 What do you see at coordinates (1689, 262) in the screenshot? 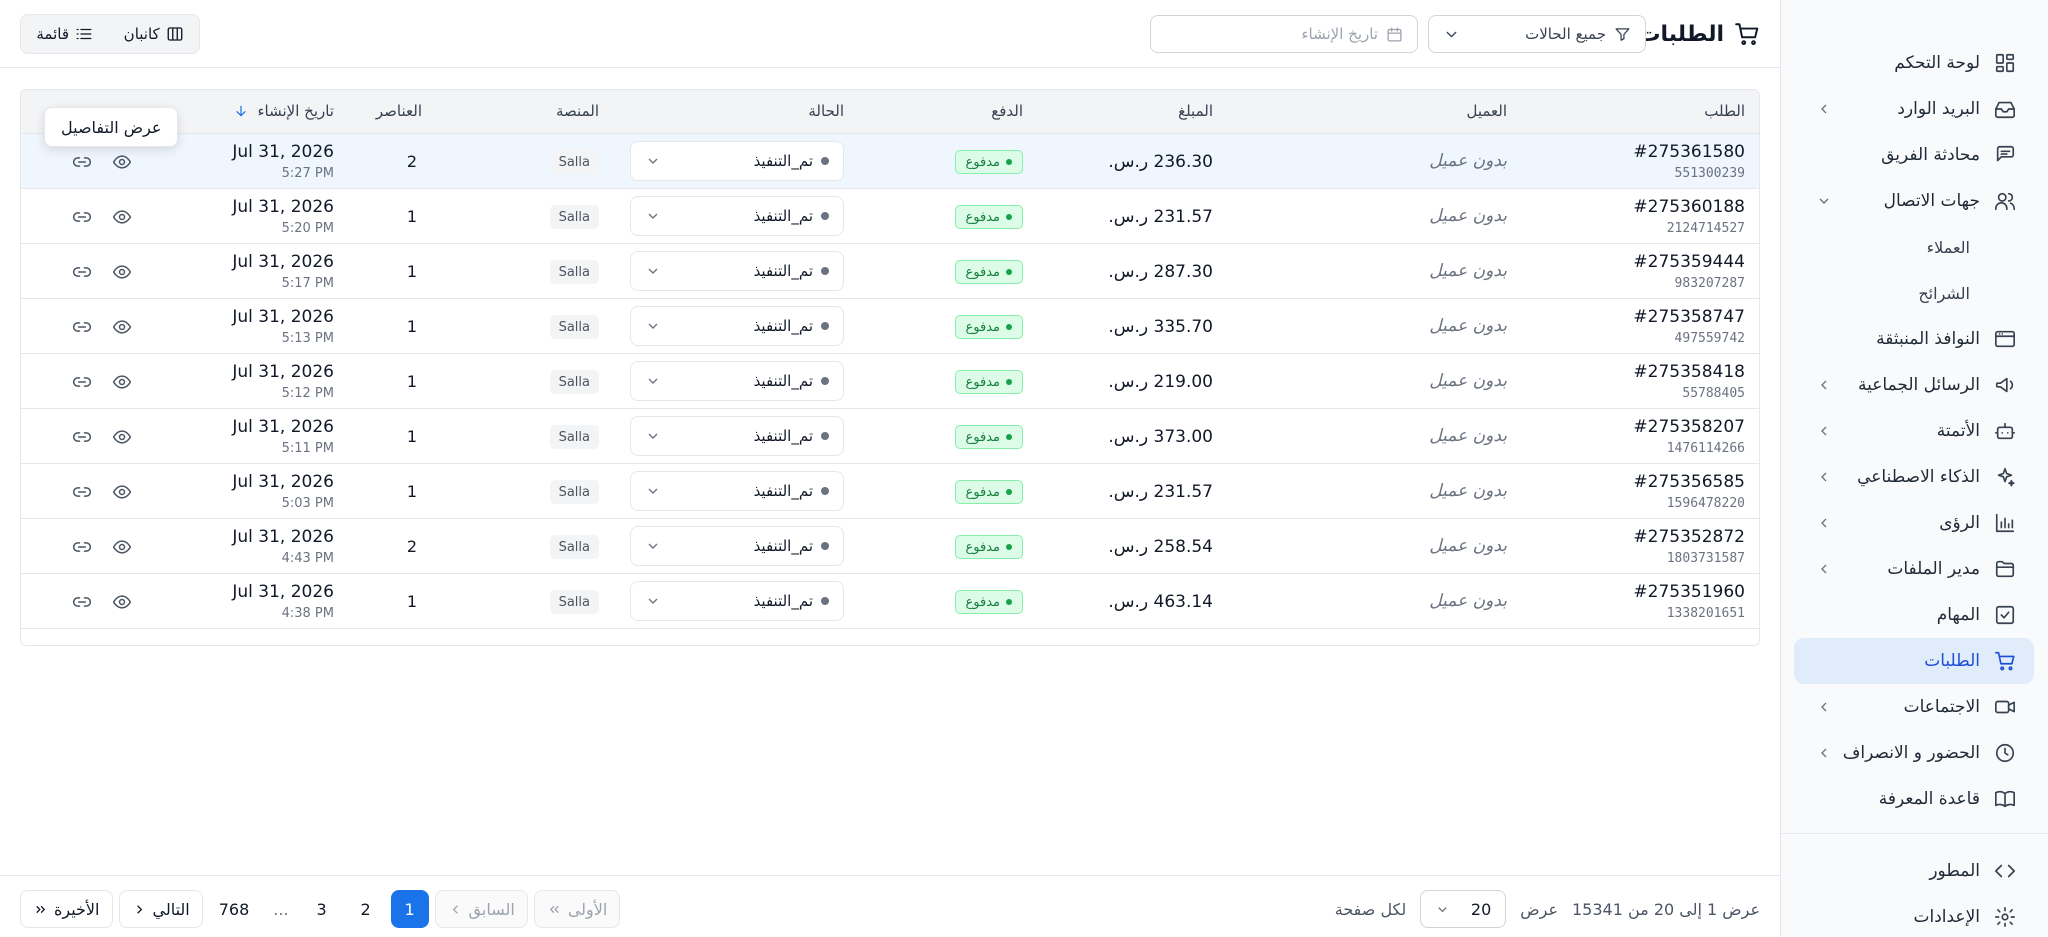
I see `order-number: #275359444` at bounding box center [1689, 262].